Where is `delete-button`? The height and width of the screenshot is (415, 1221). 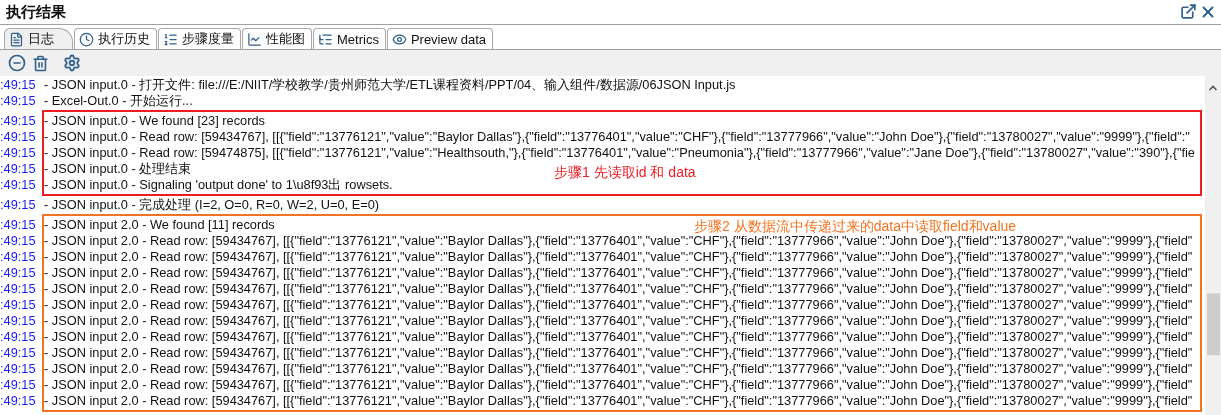
delete-button is located at coordinates (40, 63).